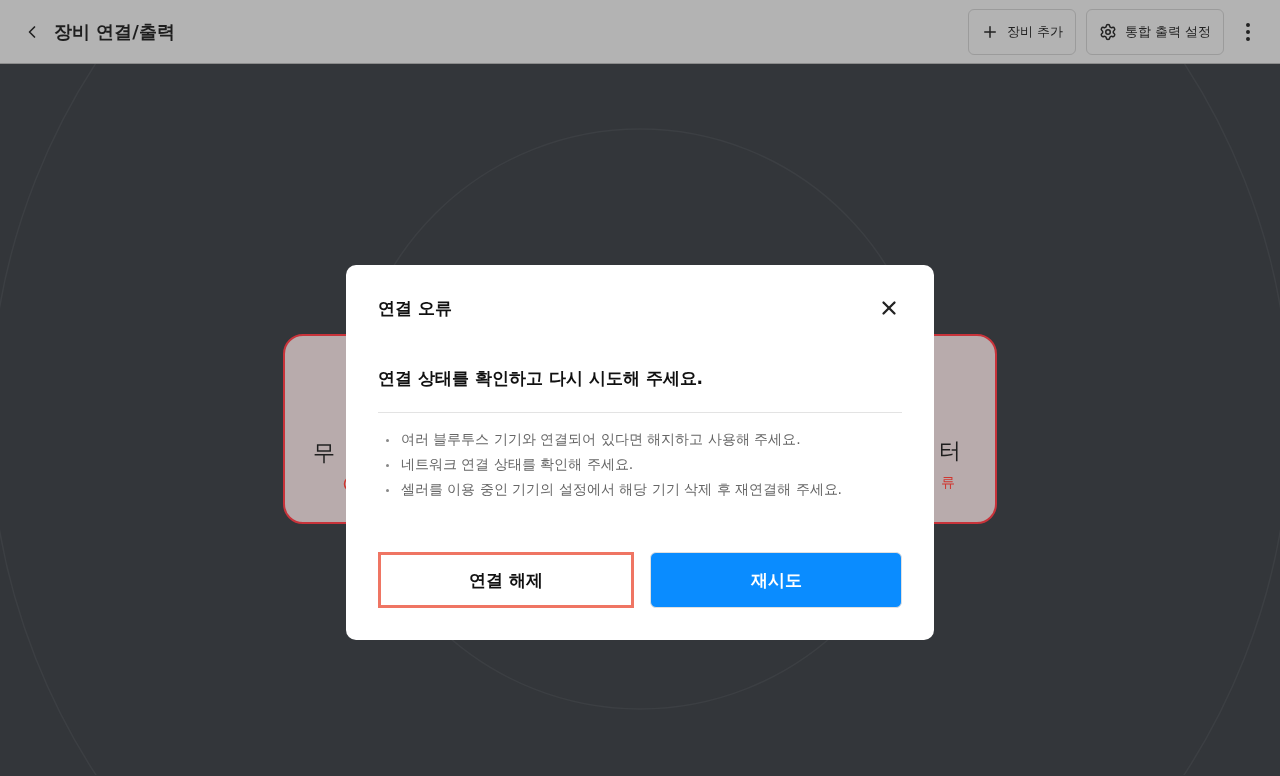 The height and width of the screenshot is (776, 1280). What do you see at coordinates (415, 308) in the screenshot?
I see `dialog-title: 연결 오류` at bounding box center [415, 308].